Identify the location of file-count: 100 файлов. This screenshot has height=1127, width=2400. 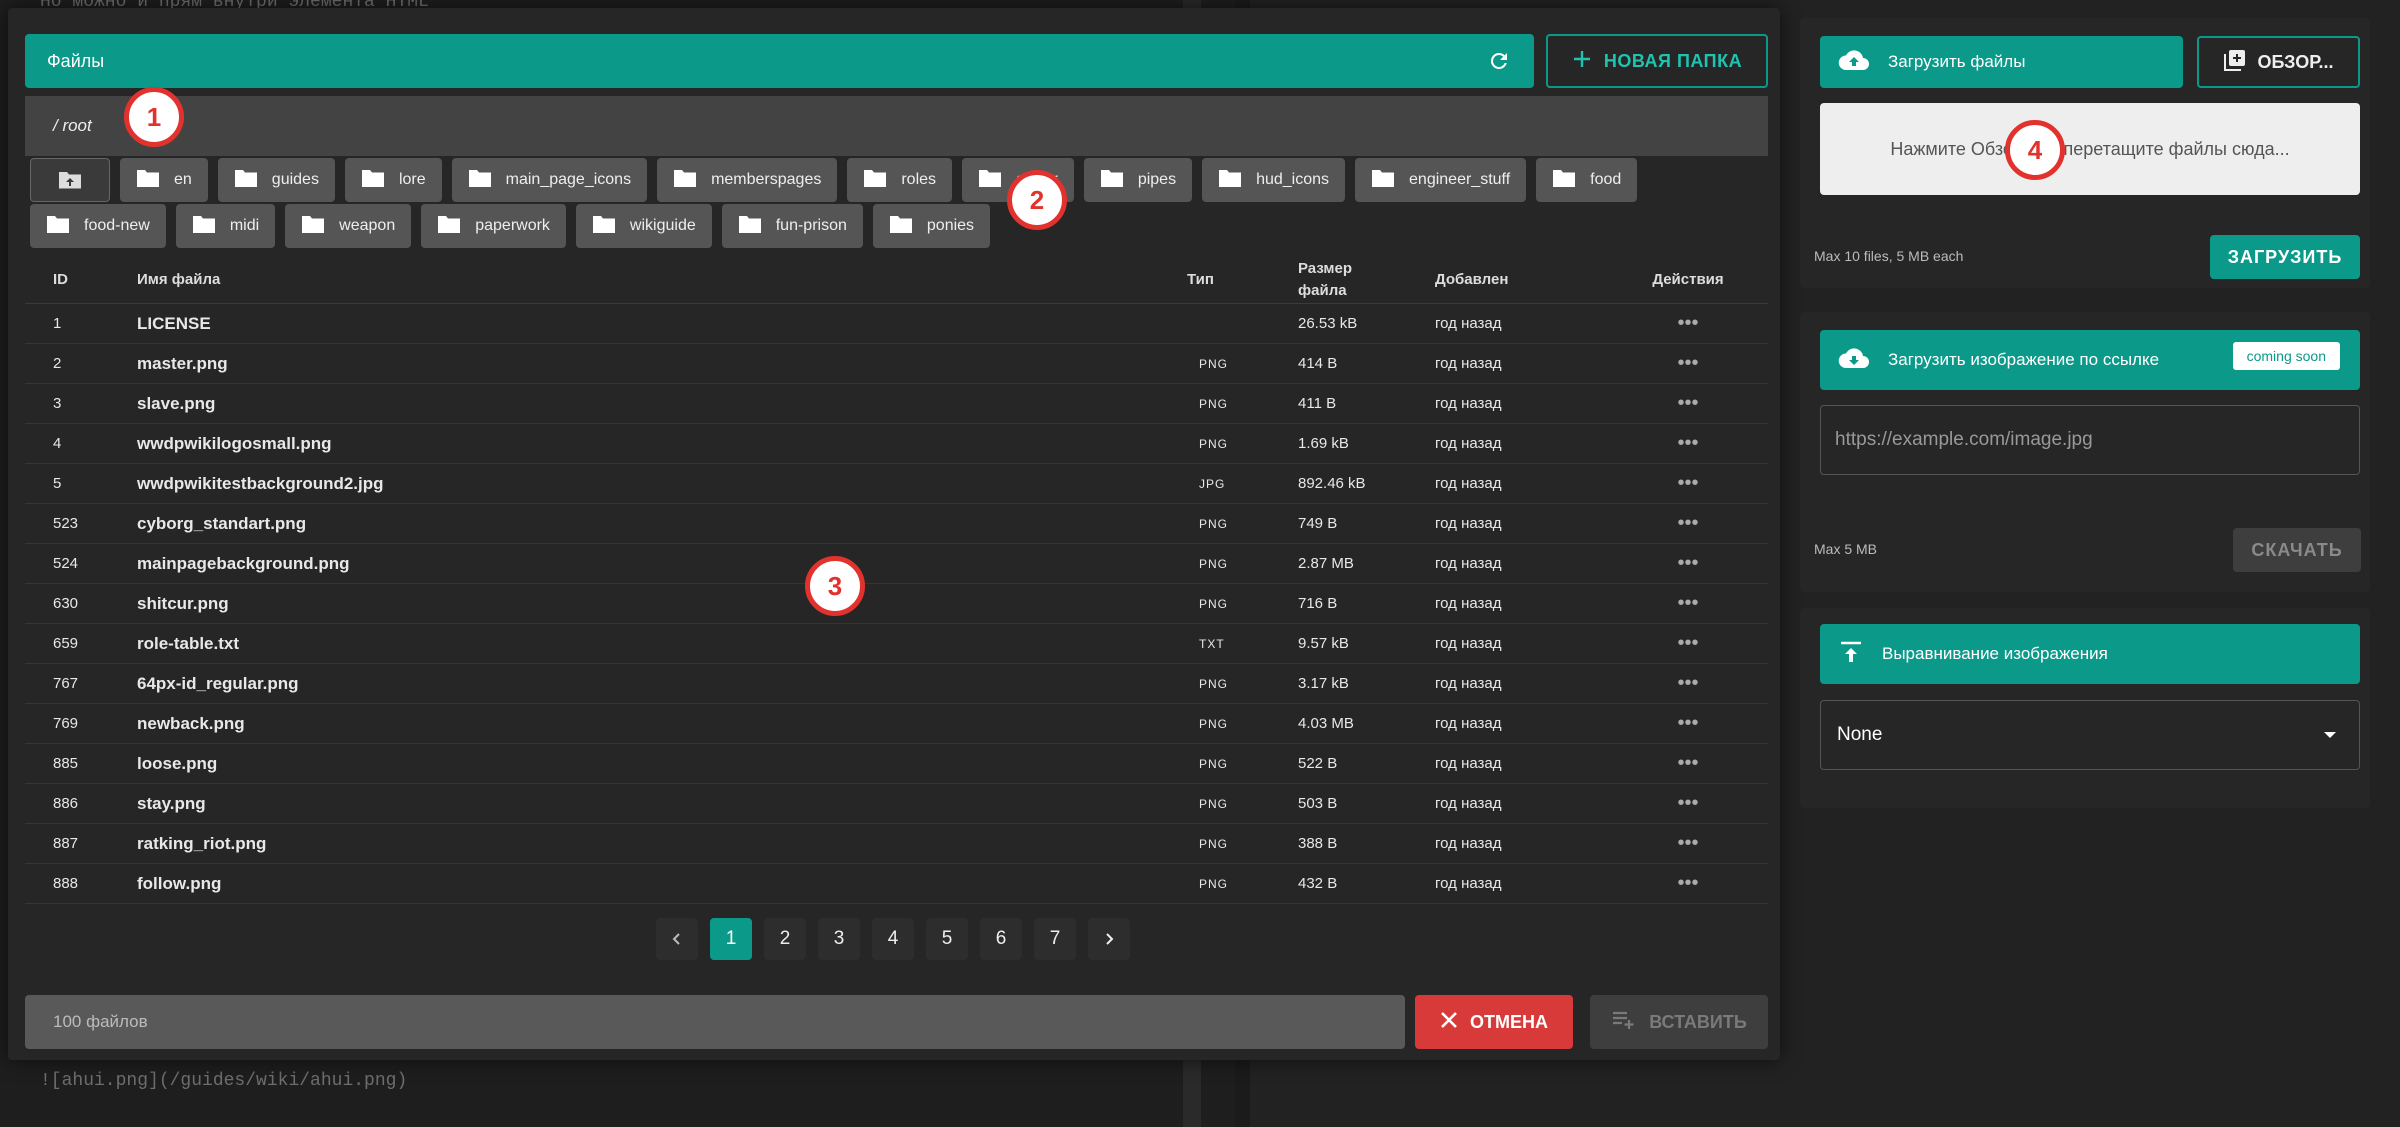
(715, 1022).